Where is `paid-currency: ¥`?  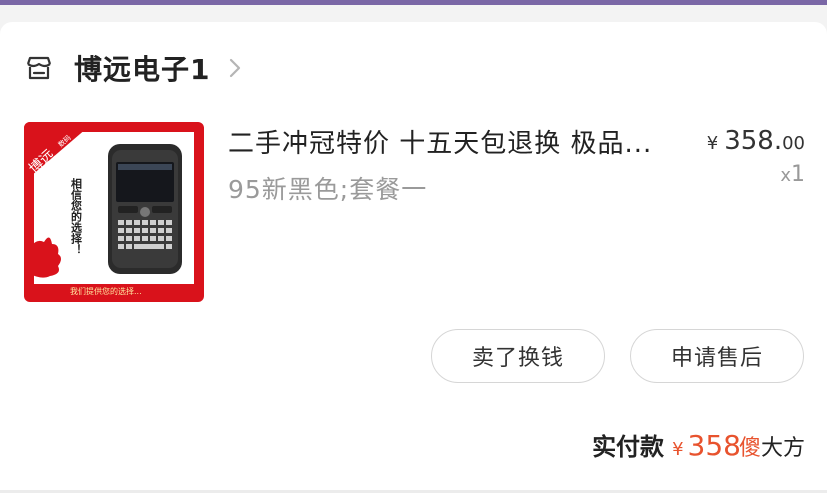 paid-currency: ¥ is located at coordinates (678, 449).